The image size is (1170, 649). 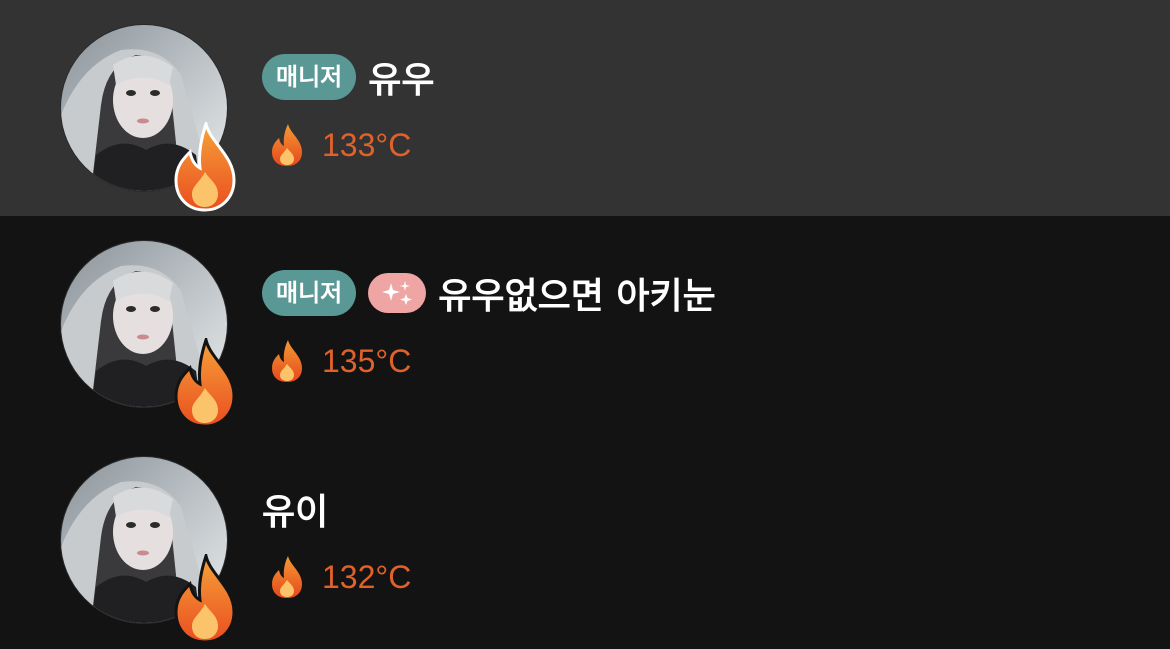 What do you see at coordinates (367, 360) in the screenshot?
I see `temperature-value: 135°C` at bounding box center [367, 360].